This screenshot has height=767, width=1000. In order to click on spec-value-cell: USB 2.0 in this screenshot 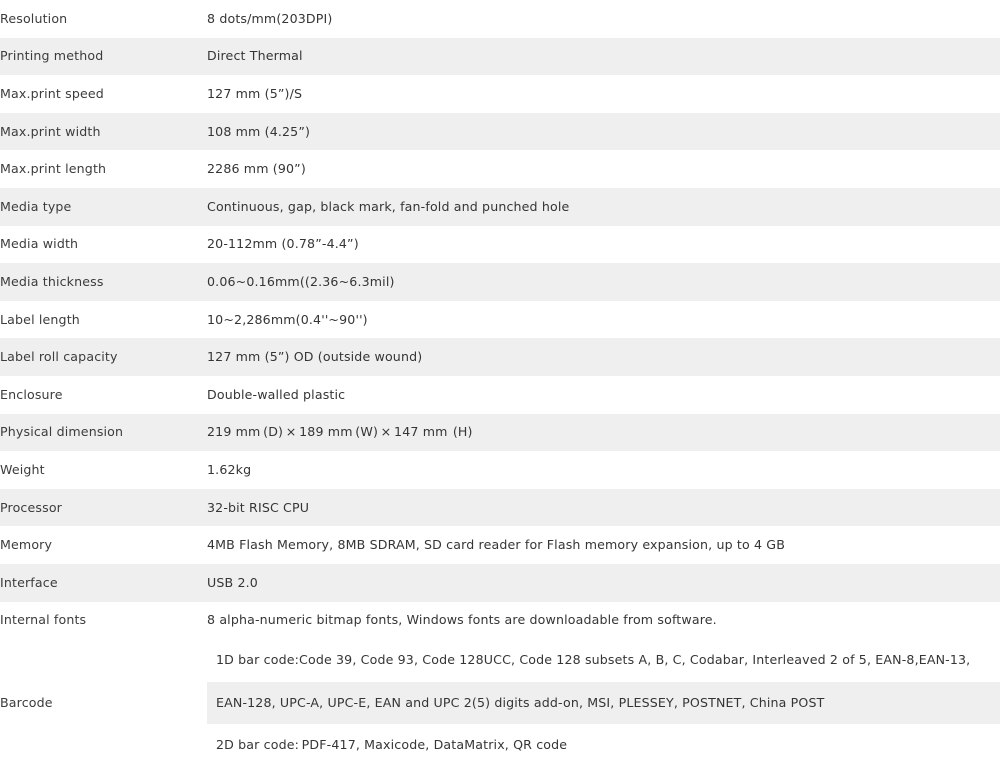, I will do `click(603, 582)`.